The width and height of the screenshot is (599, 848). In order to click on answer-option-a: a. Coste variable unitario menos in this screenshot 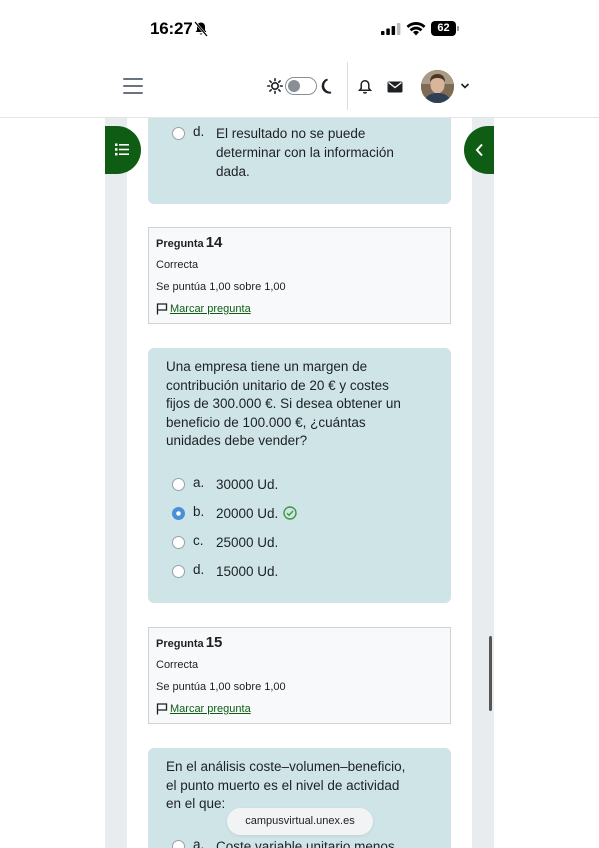, I will do `click(283, 842)`.